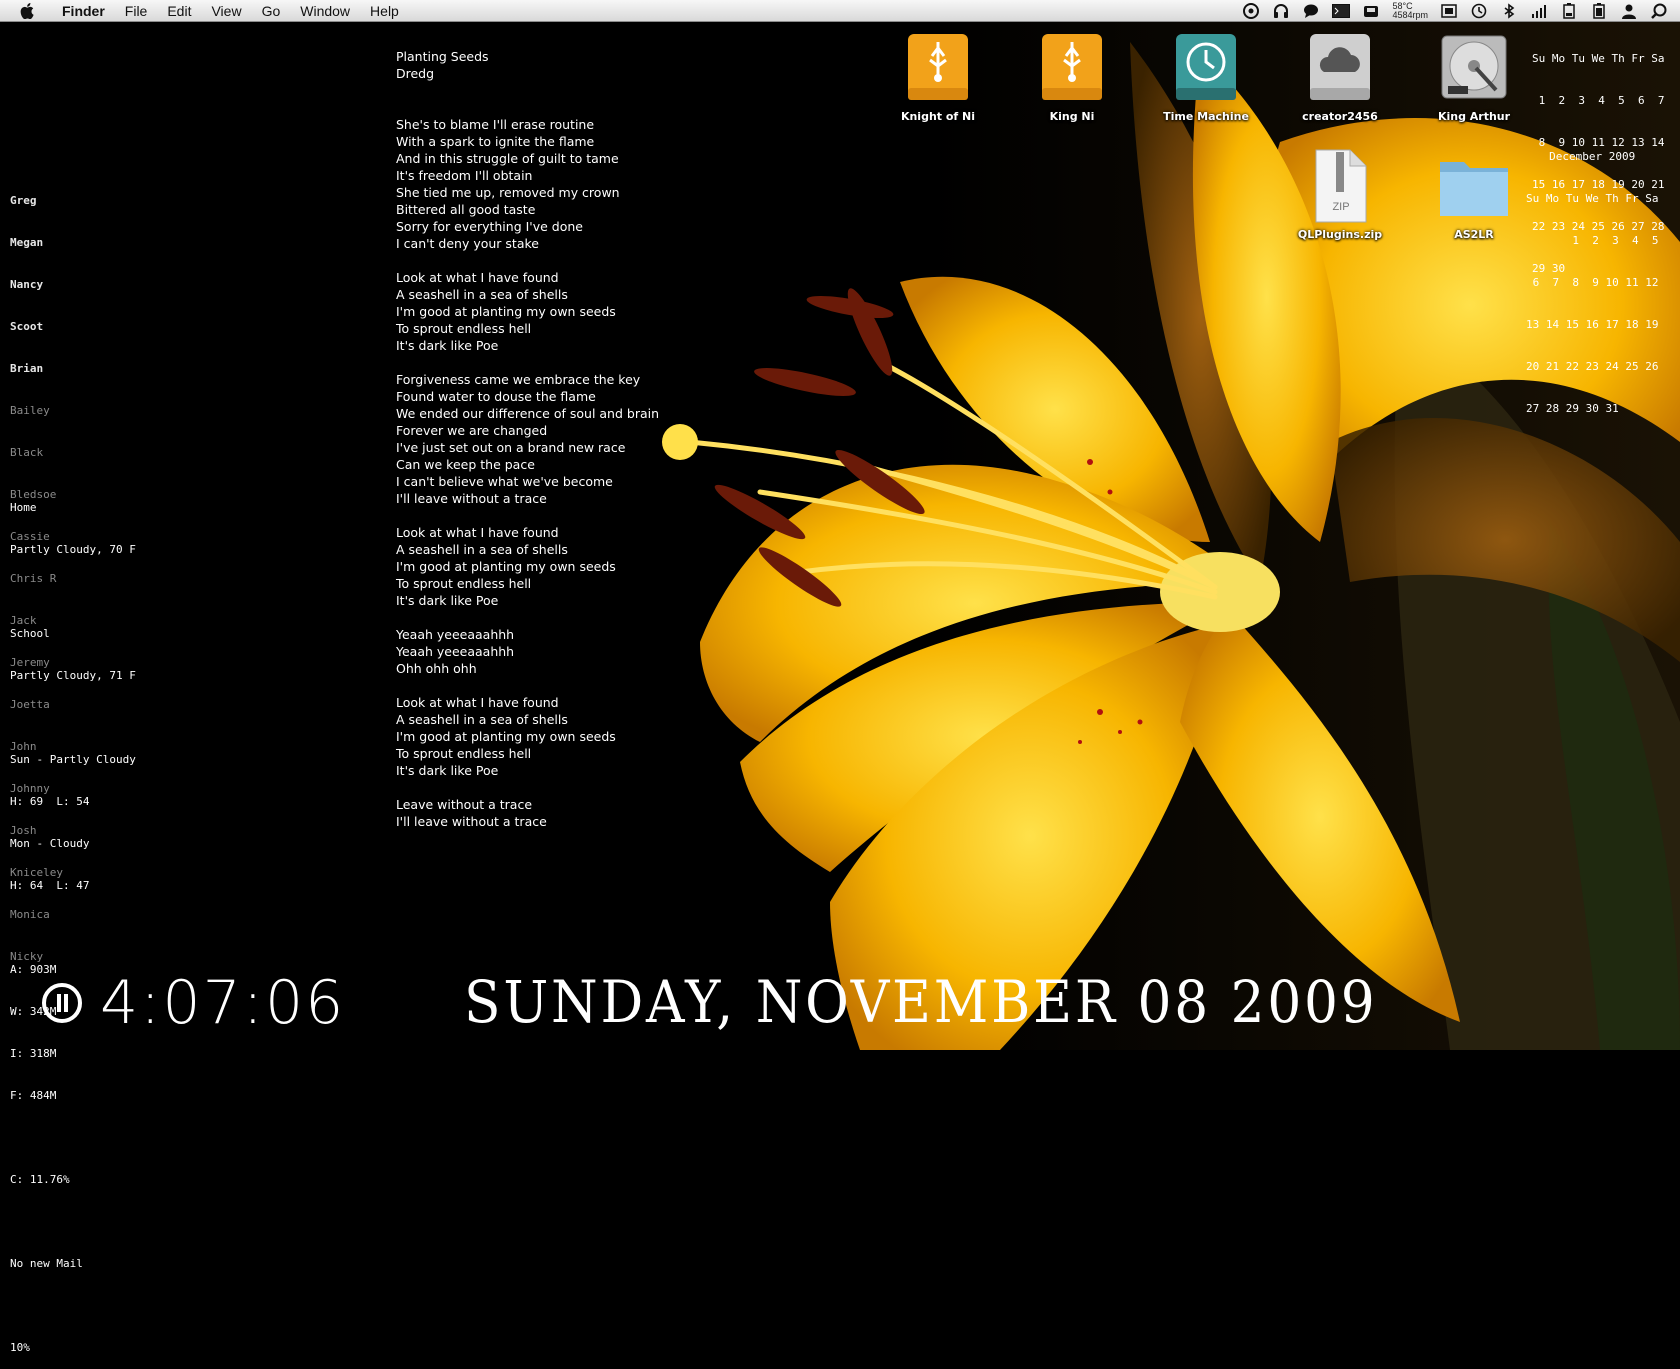  I want to click on weather-home-label: Home, so click(23, 507).